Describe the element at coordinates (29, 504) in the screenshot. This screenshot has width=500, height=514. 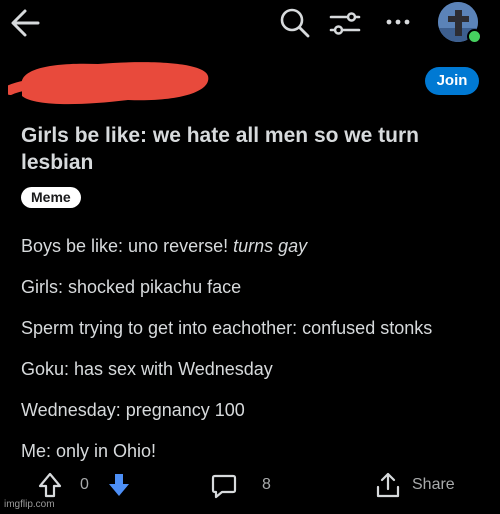
I see `imgflip-watermark: imgflip.com` at that location.